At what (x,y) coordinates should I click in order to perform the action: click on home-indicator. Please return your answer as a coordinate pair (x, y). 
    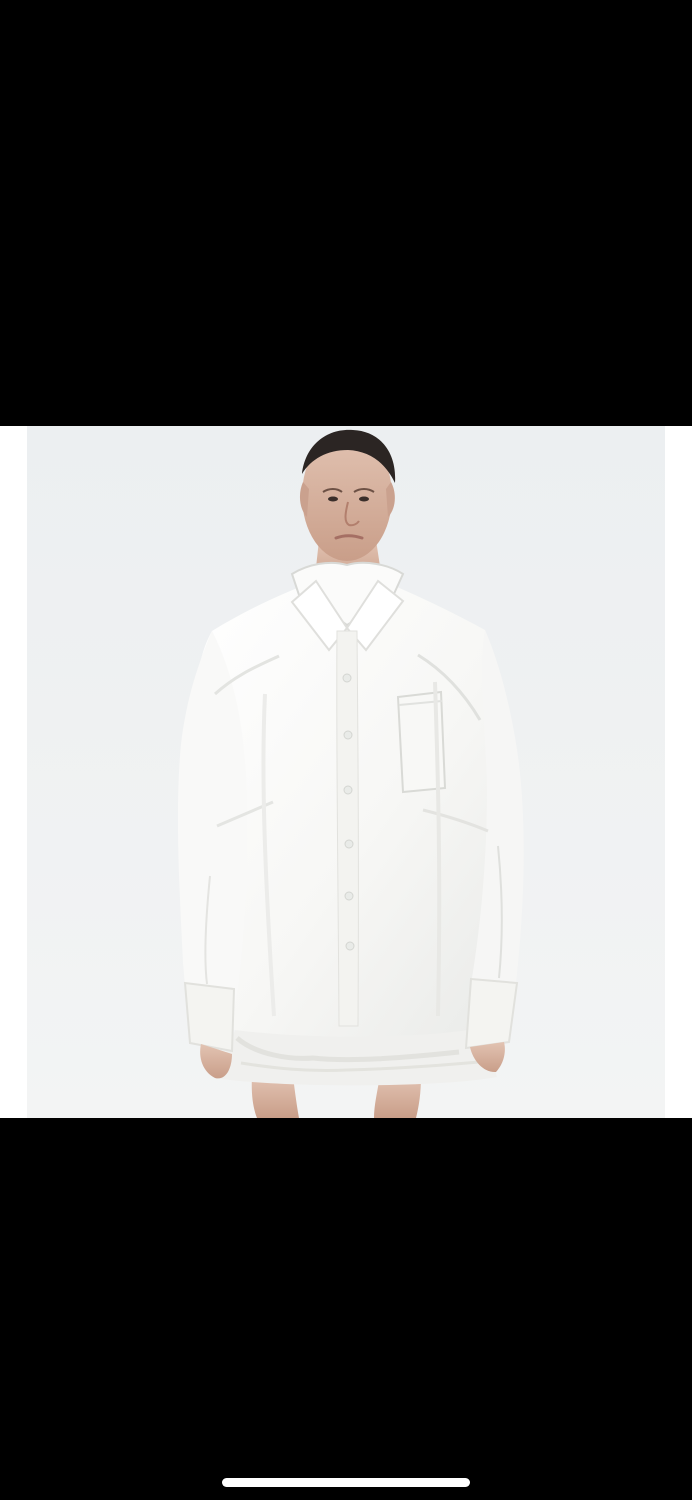
    Looking at the image, I should click on (346, 1482).